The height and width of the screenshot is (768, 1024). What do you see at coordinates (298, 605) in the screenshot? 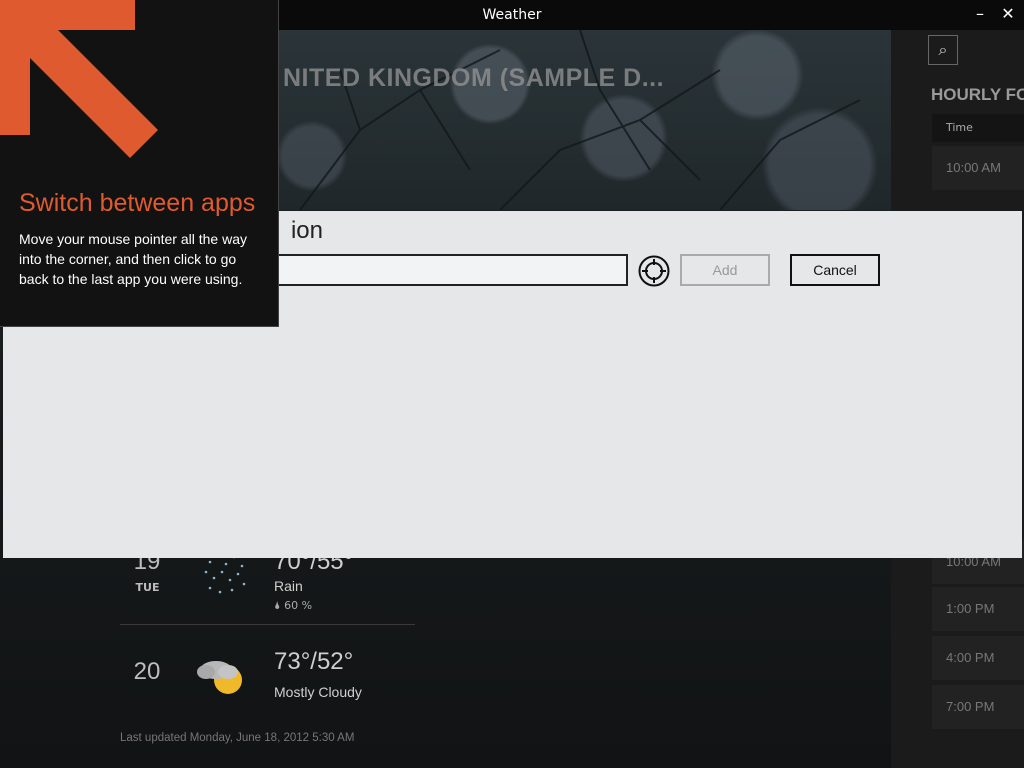
I see `precipitation-value: 60 %` at bounding box center [298, 605].